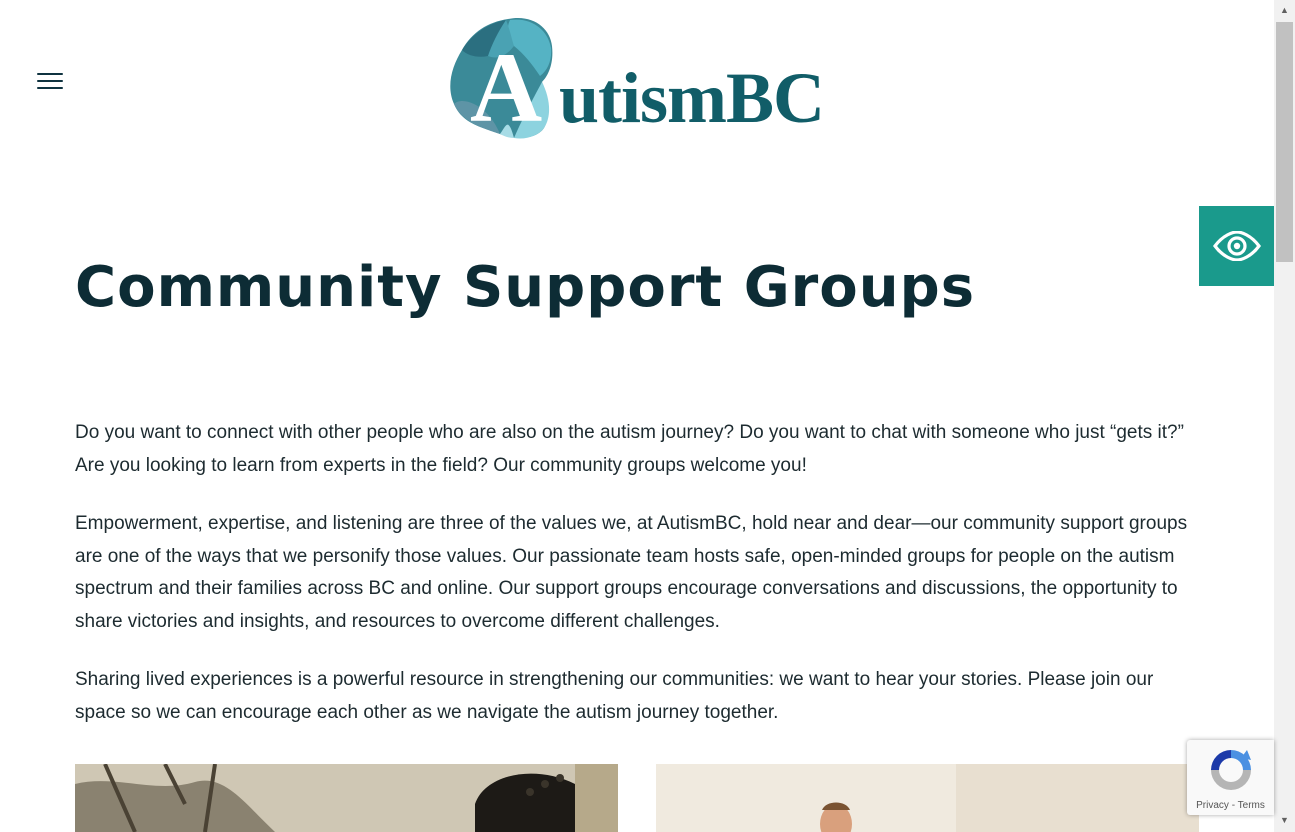 The width and height of the screenshot is (1295, 832). I want to click on recaptcha-privacy-link: Privacy, so click(1212, 805).